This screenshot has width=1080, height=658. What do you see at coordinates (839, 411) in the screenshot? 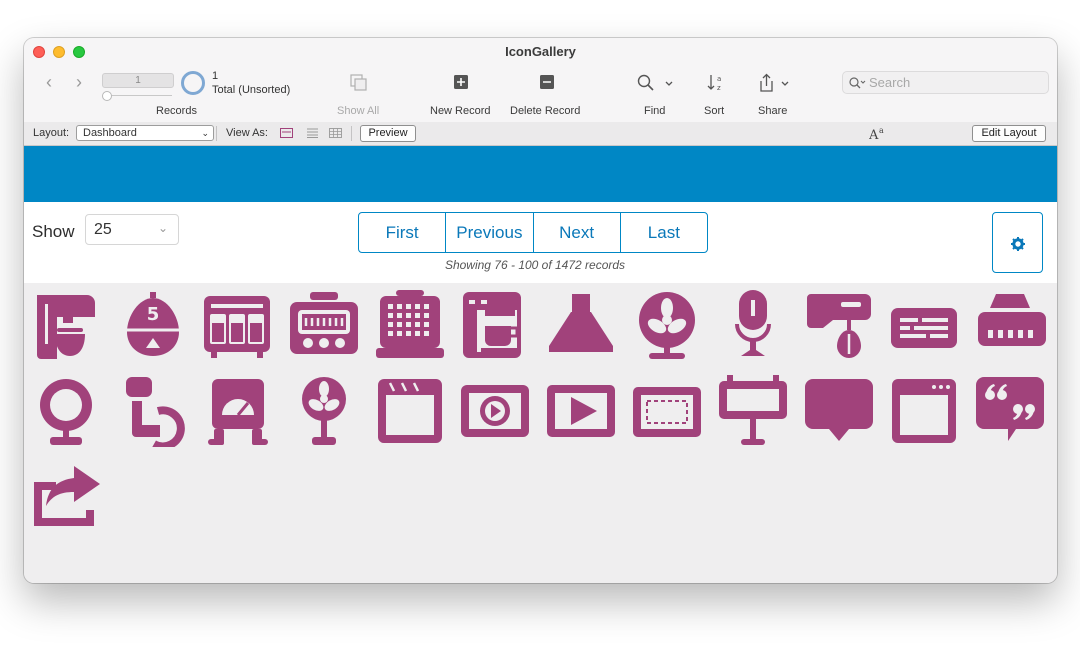
I see `speech-bubble-icon` at bounding box center [839, 411].